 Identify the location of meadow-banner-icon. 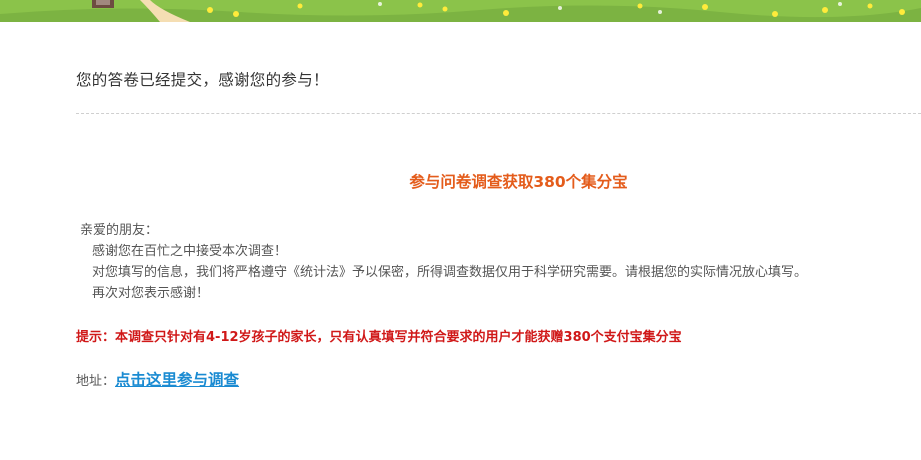
(460, 11).